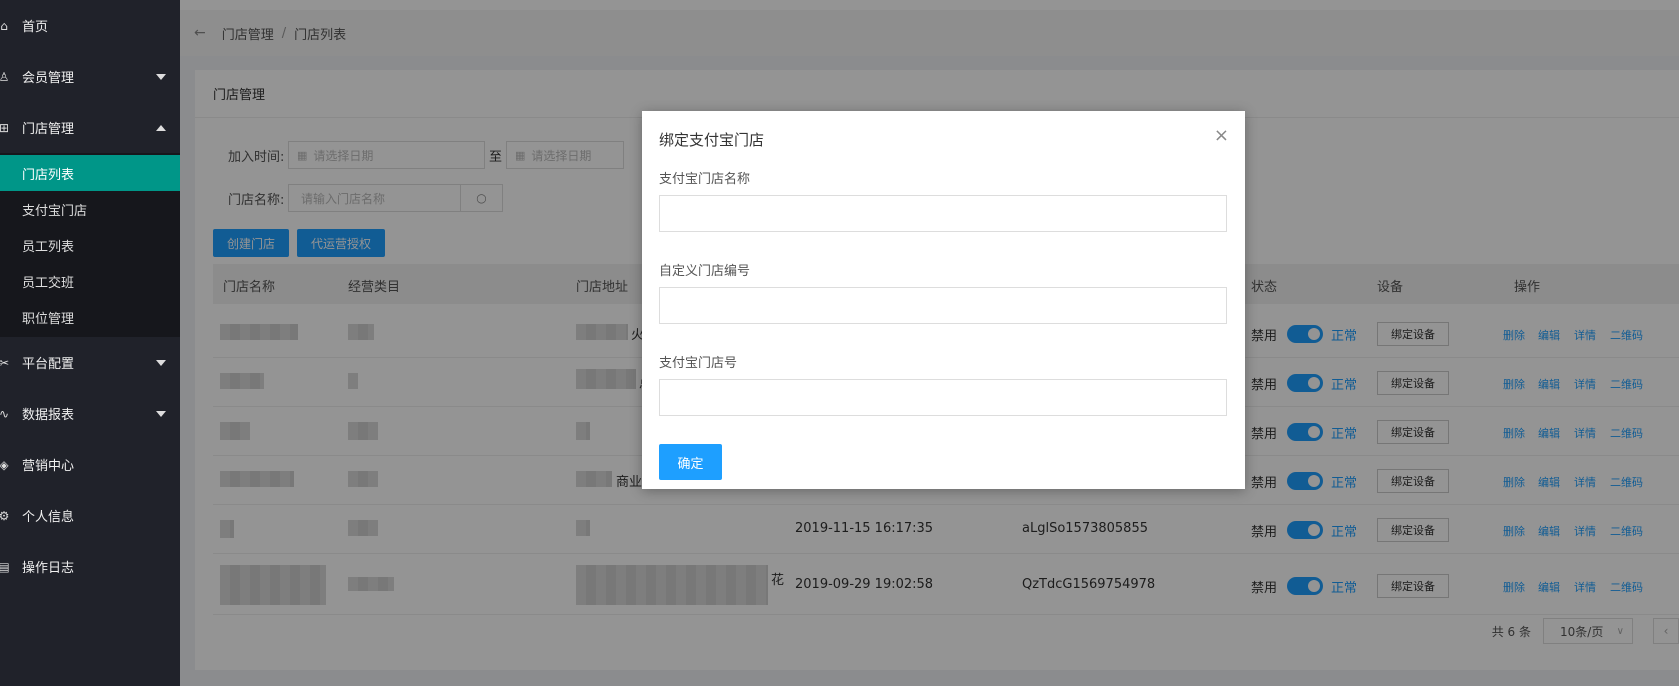 The width and height of the screenshot is (1679, 686). Describe the element at coordinates (161, 127) in the screenshot. I see `chevron-up-icon` at that location.